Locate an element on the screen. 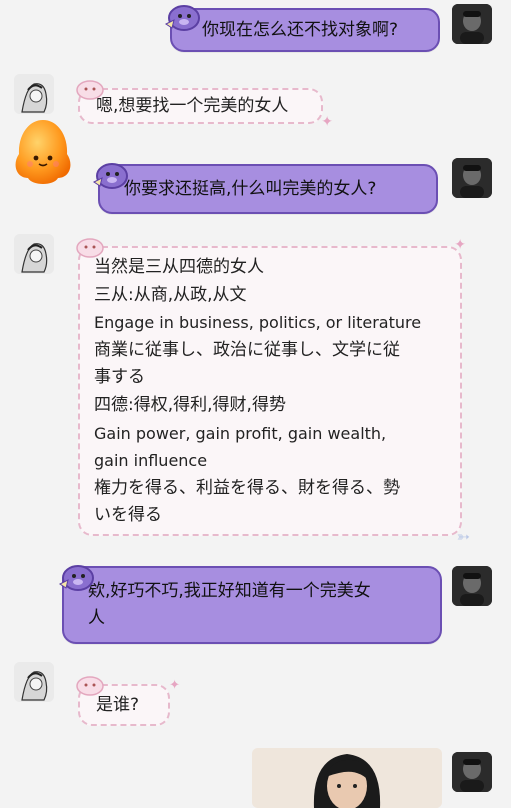 The width and height of the screenshot is (511, 808). message-line: 商業に従事し、政治に従事し、文学に従 is located at coordinates (247, 349).